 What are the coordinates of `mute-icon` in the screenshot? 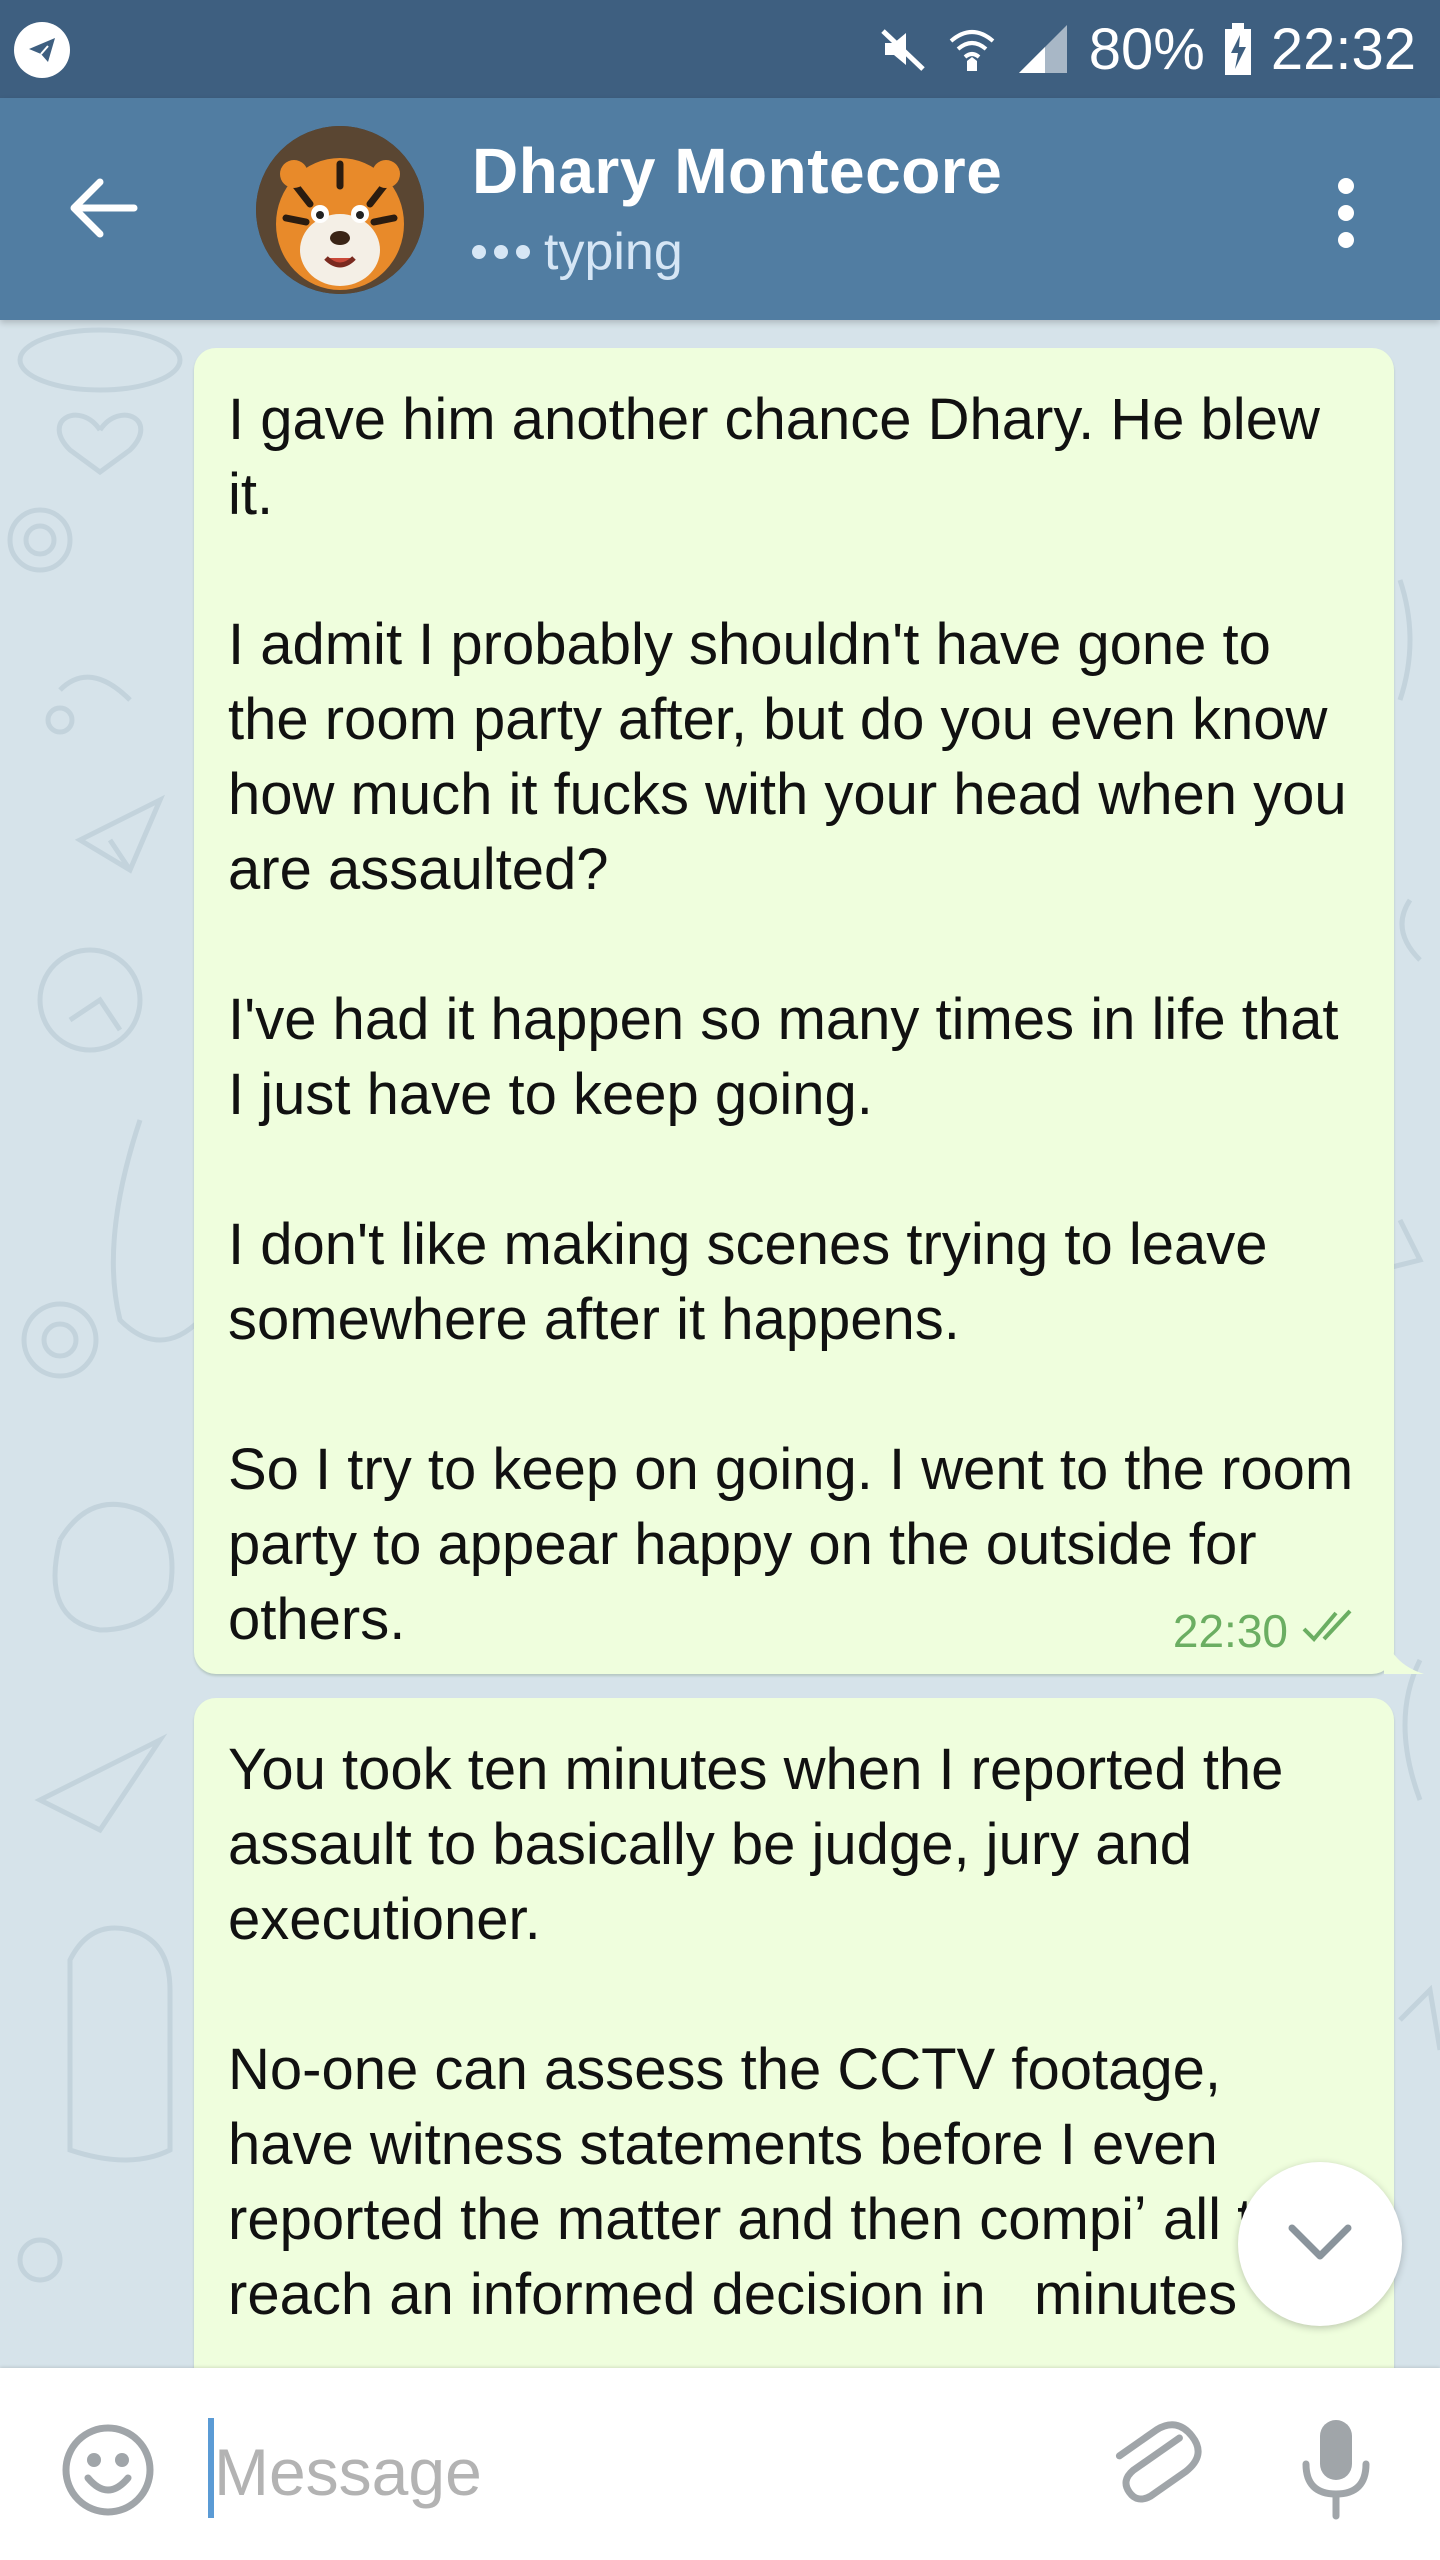 It's located at (903, 49).